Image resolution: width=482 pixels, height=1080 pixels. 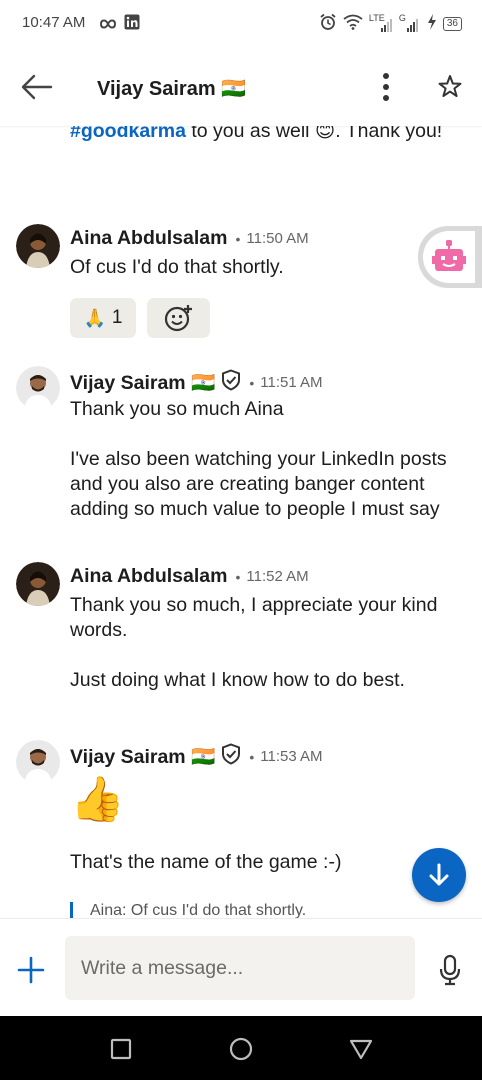 I want to click on previous-message-tail: #goodkarma to you as well 😊. Thank you!, so click(x=260, y=135).